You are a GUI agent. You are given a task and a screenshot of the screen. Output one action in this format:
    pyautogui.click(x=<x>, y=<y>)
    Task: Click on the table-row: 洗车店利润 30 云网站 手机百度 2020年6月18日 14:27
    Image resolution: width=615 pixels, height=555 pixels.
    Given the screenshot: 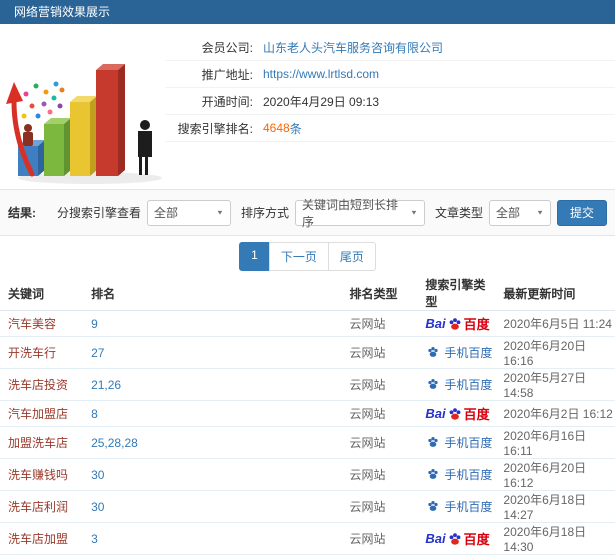 What is the action you would take?
    pyautogui.click(x=307, y=506)
    